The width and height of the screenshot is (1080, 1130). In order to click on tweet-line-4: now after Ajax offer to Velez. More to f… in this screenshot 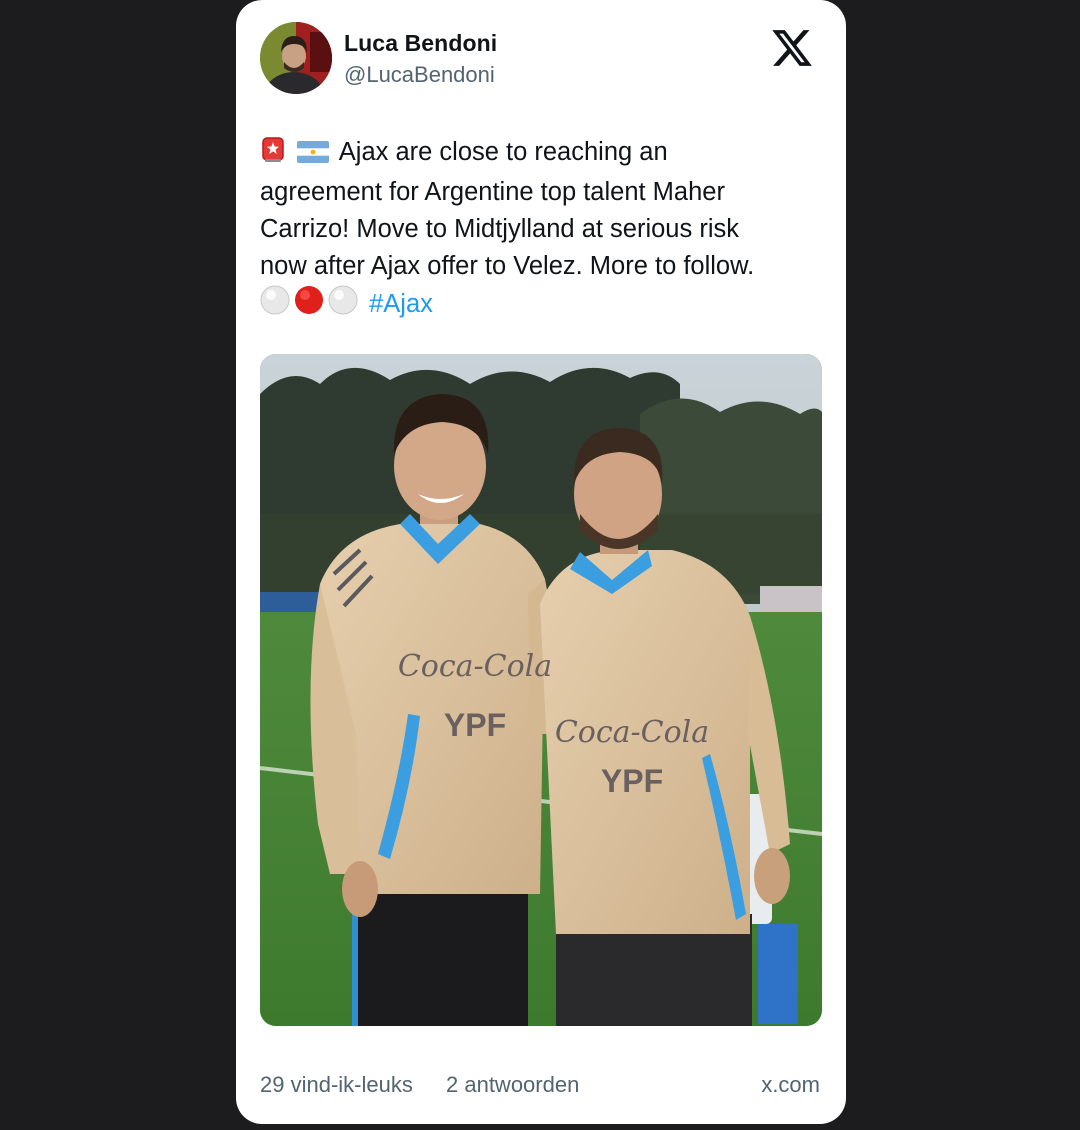, I will do `click(507, 266)`.